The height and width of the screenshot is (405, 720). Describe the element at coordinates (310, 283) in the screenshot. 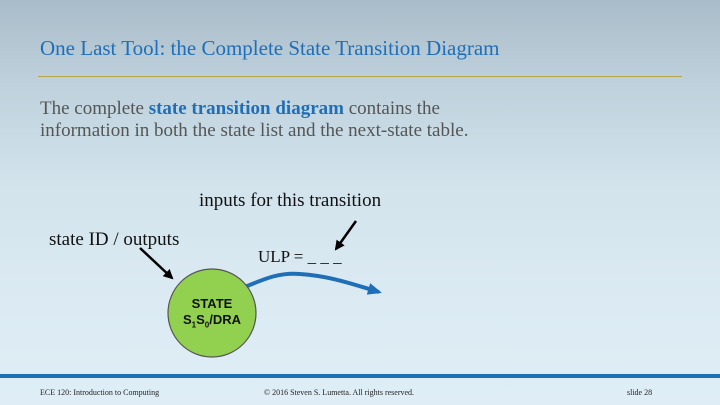

I see `transition-arrow` at that location.